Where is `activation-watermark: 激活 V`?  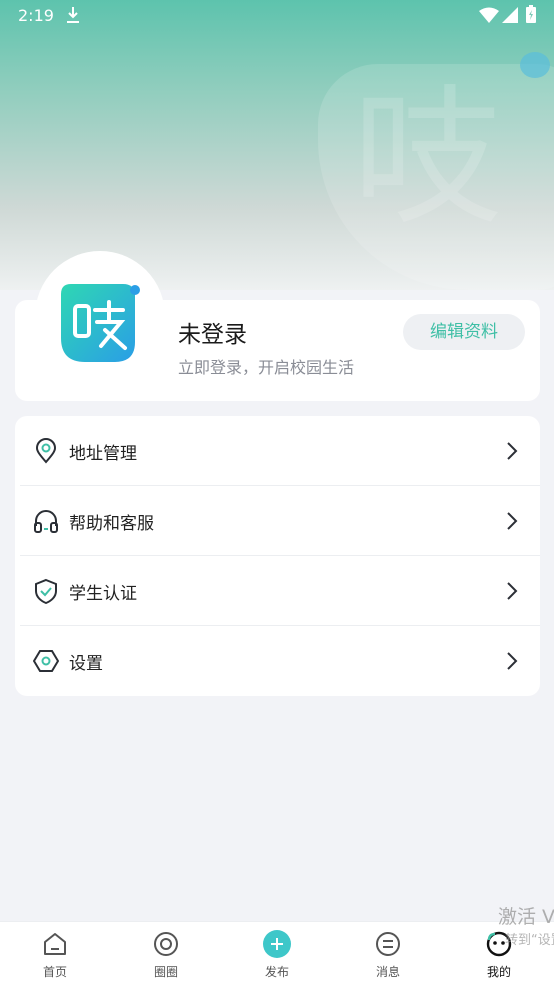
activation-watermark: 激活 V is located at coordinates (526, 917).